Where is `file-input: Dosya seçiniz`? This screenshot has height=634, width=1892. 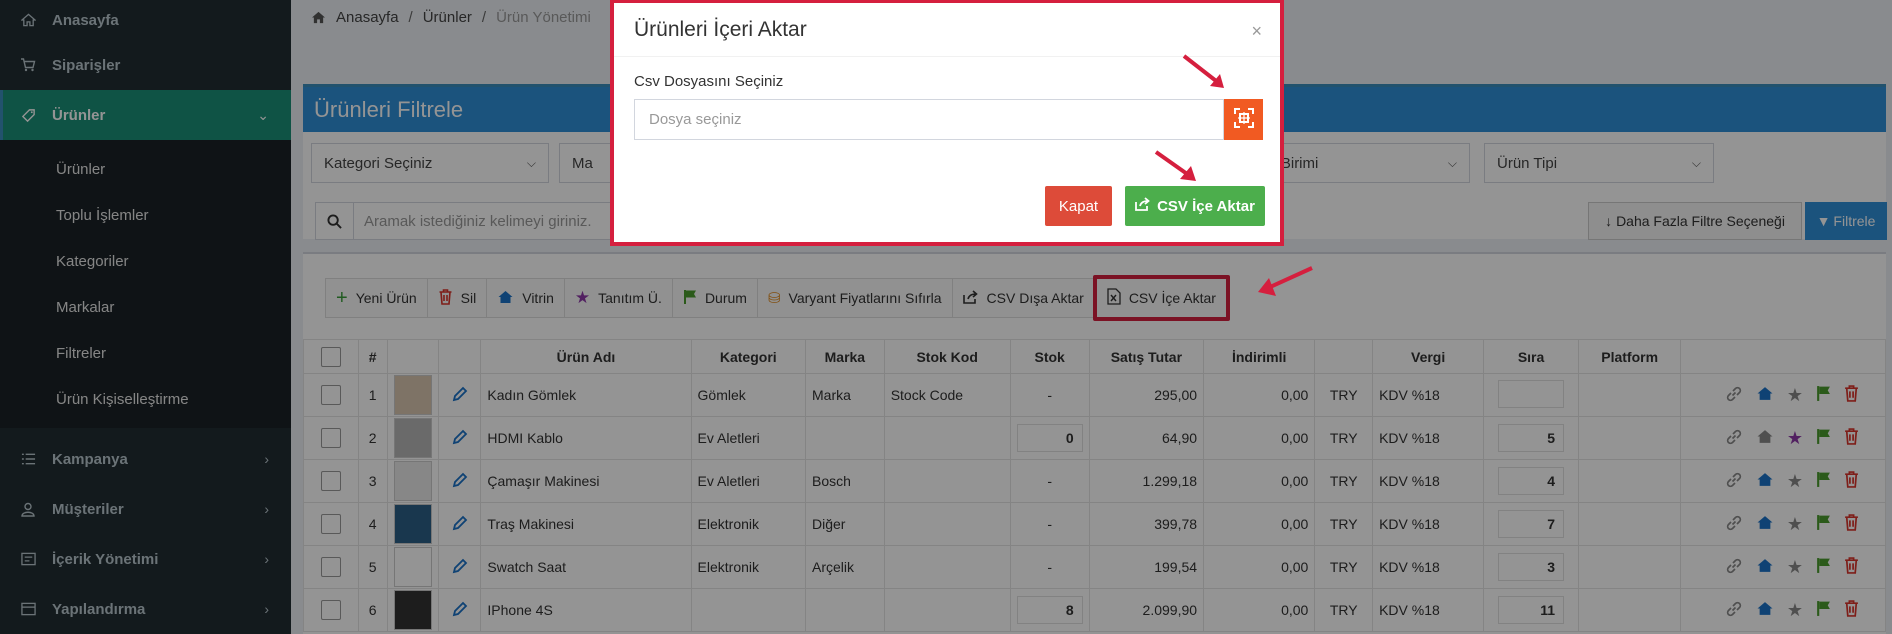 file-input: Dosya seçiniz is located at coordinates (929, 119).